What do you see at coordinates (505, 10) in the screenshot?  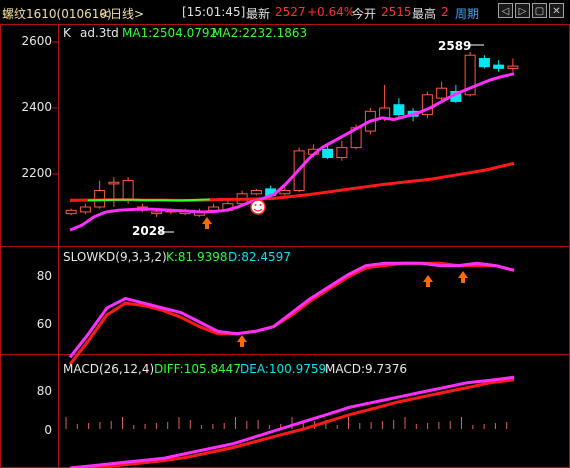 I see `prev-arrow-icon: ◁` at bounding box center [505, 10].